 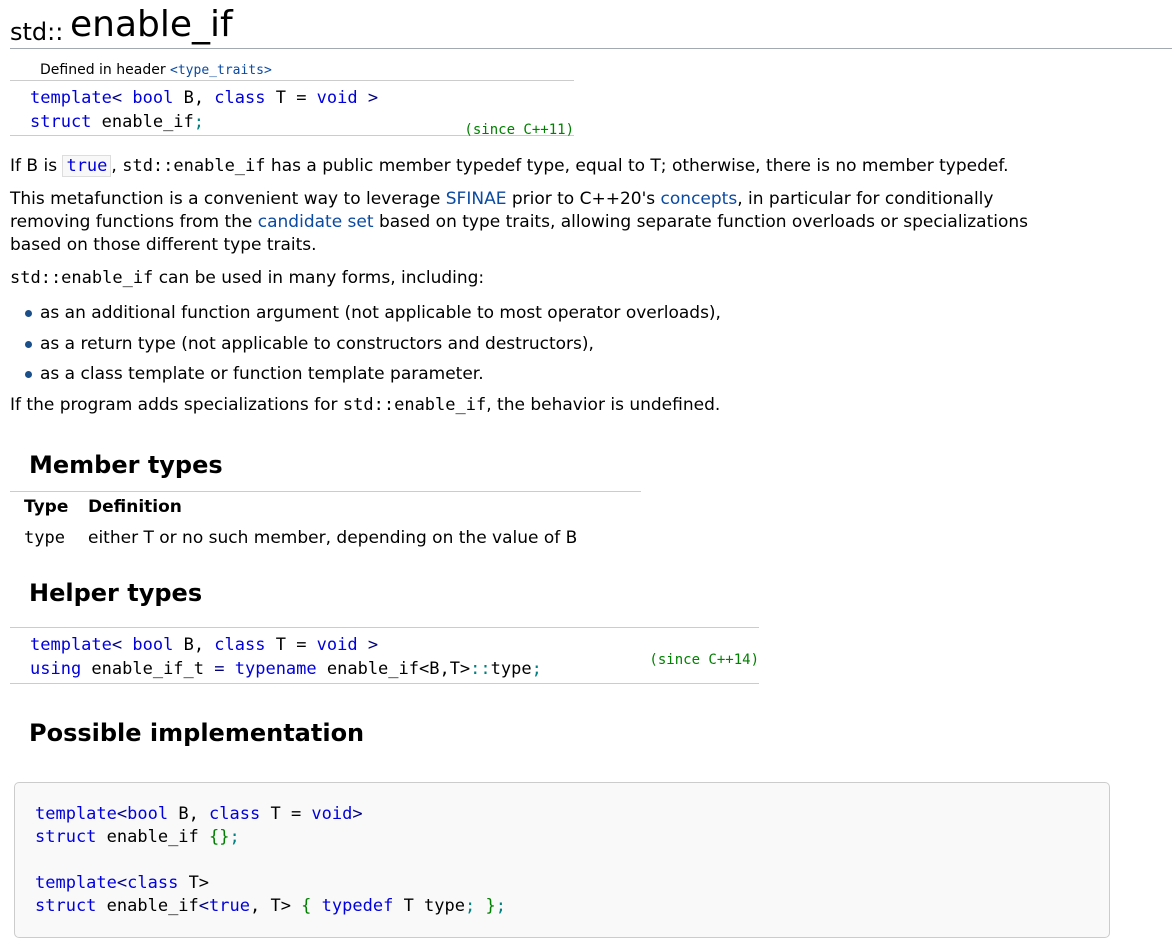 I want to click on header-type: Type, so click(x=46, y=507).